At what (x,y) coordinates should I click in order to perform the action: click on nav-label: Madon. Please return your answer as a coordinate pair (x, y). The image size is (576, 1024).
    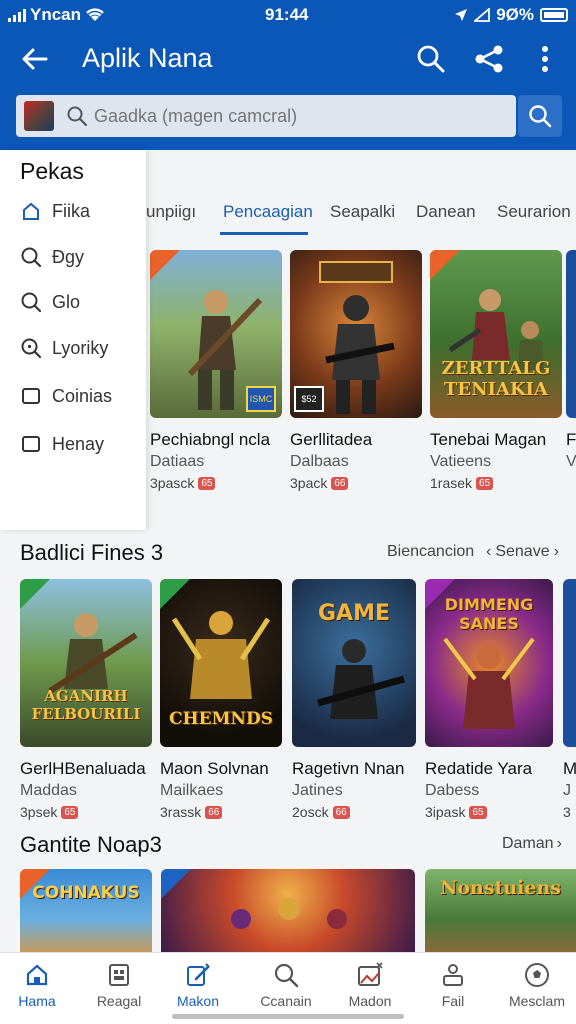
    Looking at the image, I should click on (370, 1001).